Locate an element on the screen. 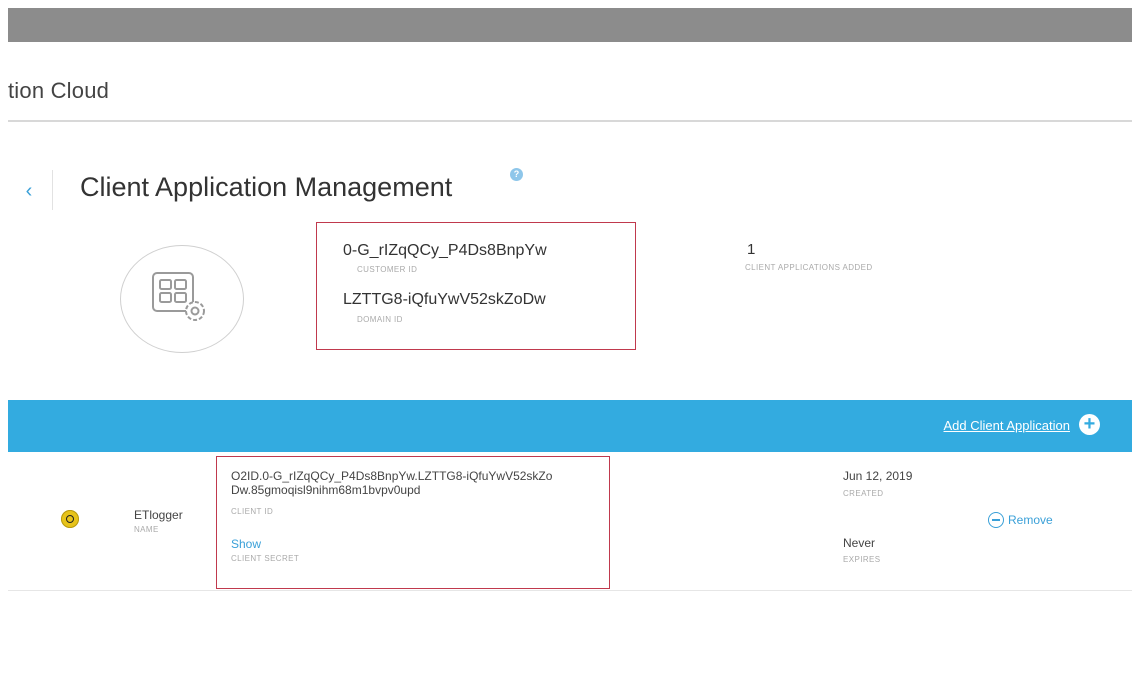  client-id-label: CLIENT ID is located at coordinates (252, 511).